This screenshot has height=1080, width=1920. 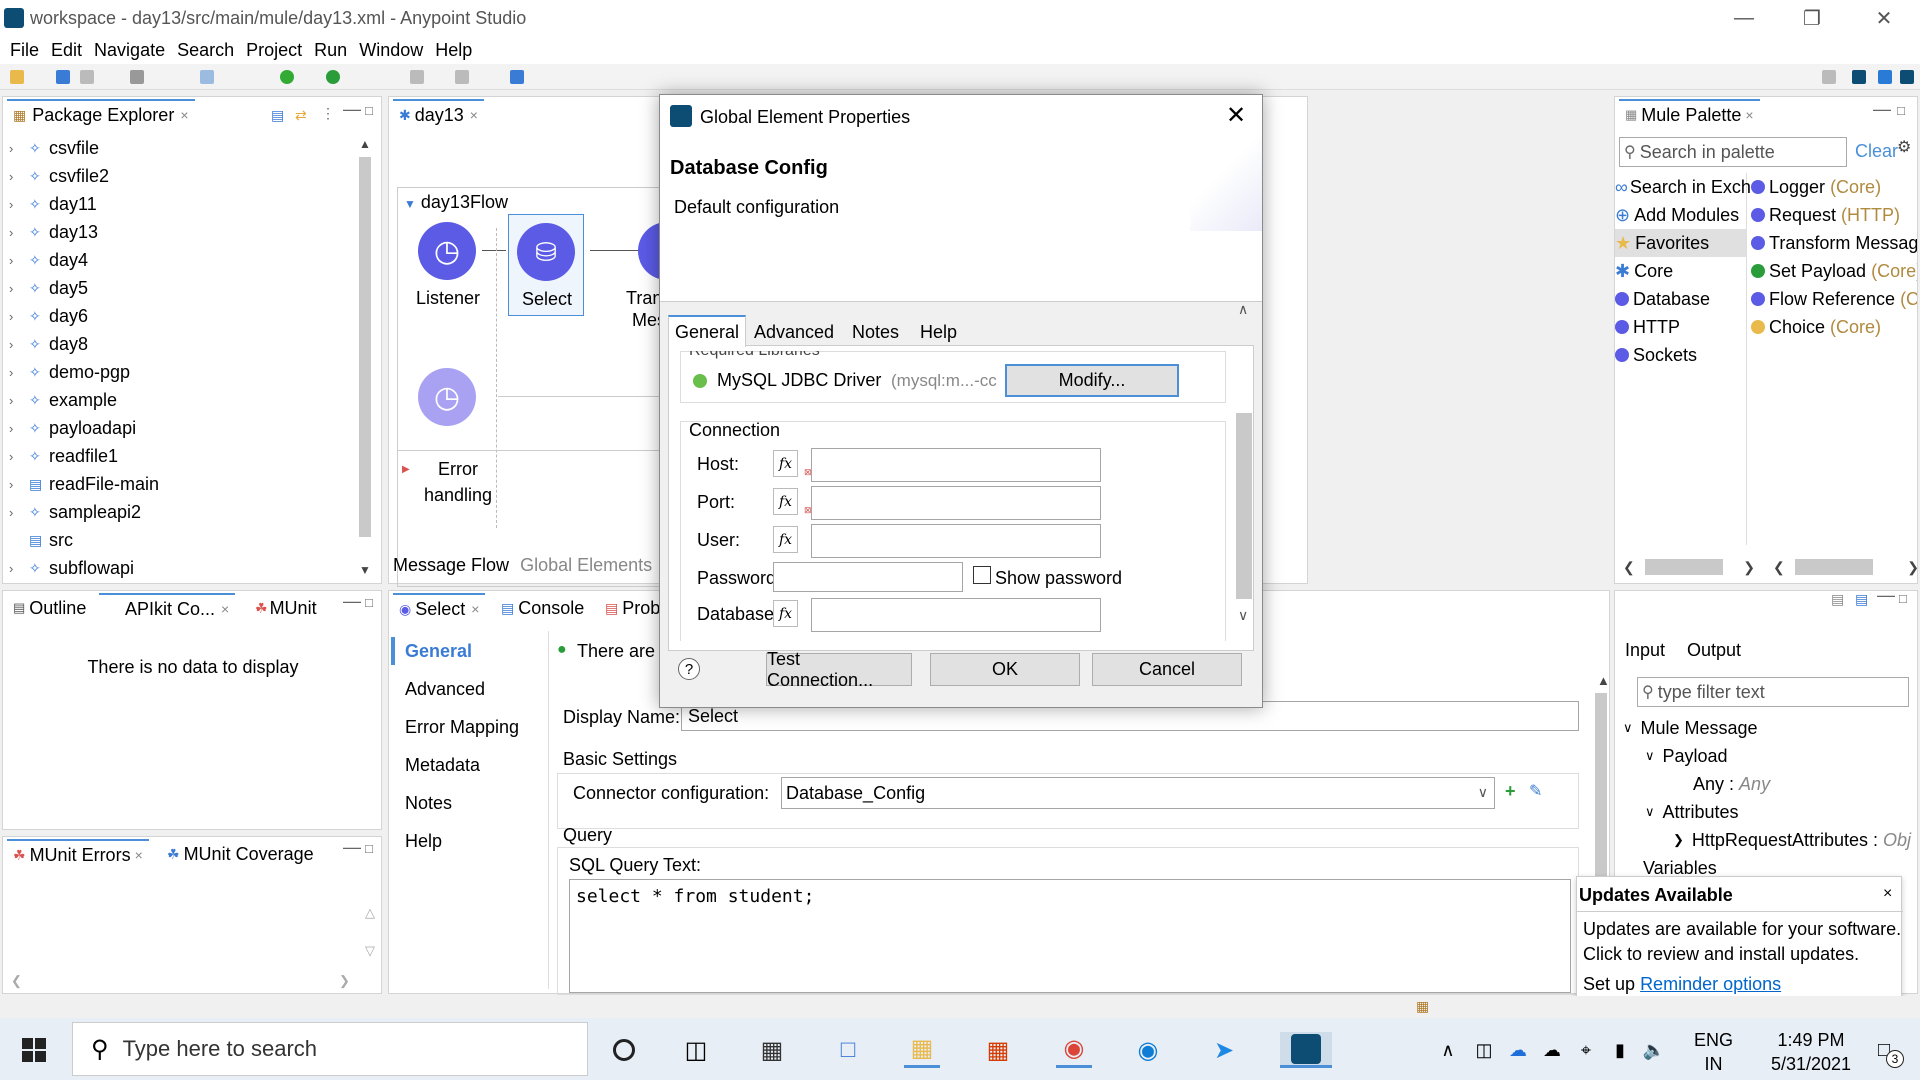 I want to click on host-input, so click(x=956, y=465).